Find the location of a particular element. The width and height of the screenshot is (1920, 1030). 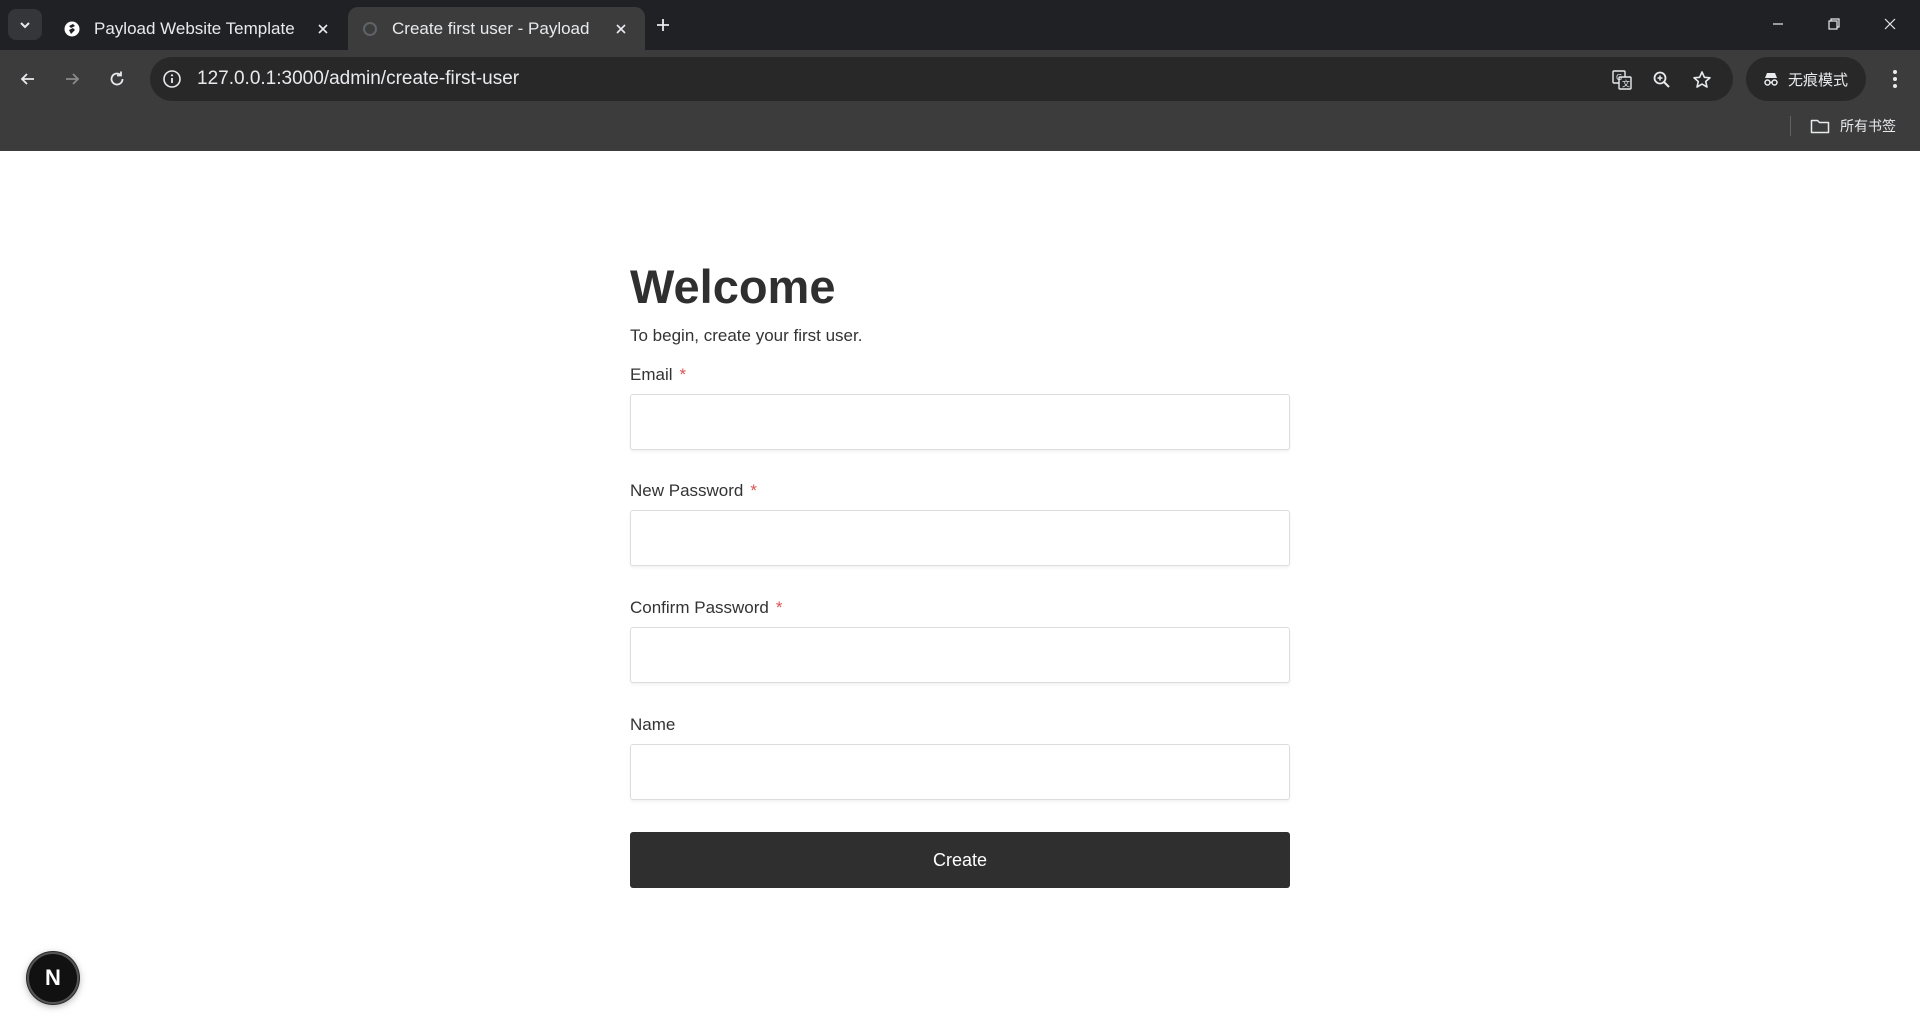

zoom-button is located at coordinates (1662, 80).